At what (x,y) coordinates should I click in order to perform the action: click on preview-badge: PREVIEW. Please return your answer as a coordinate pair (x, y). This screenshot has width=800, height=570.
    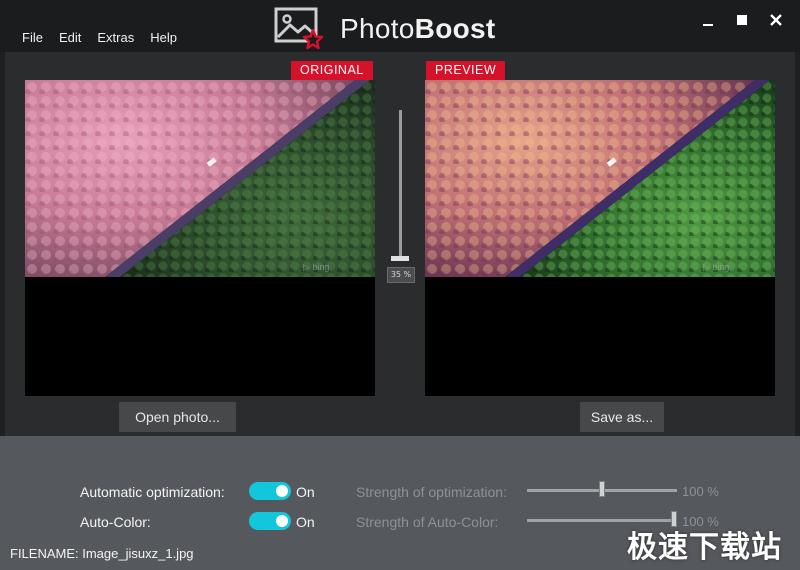
    Looking at the image, I should click on (466, 71).